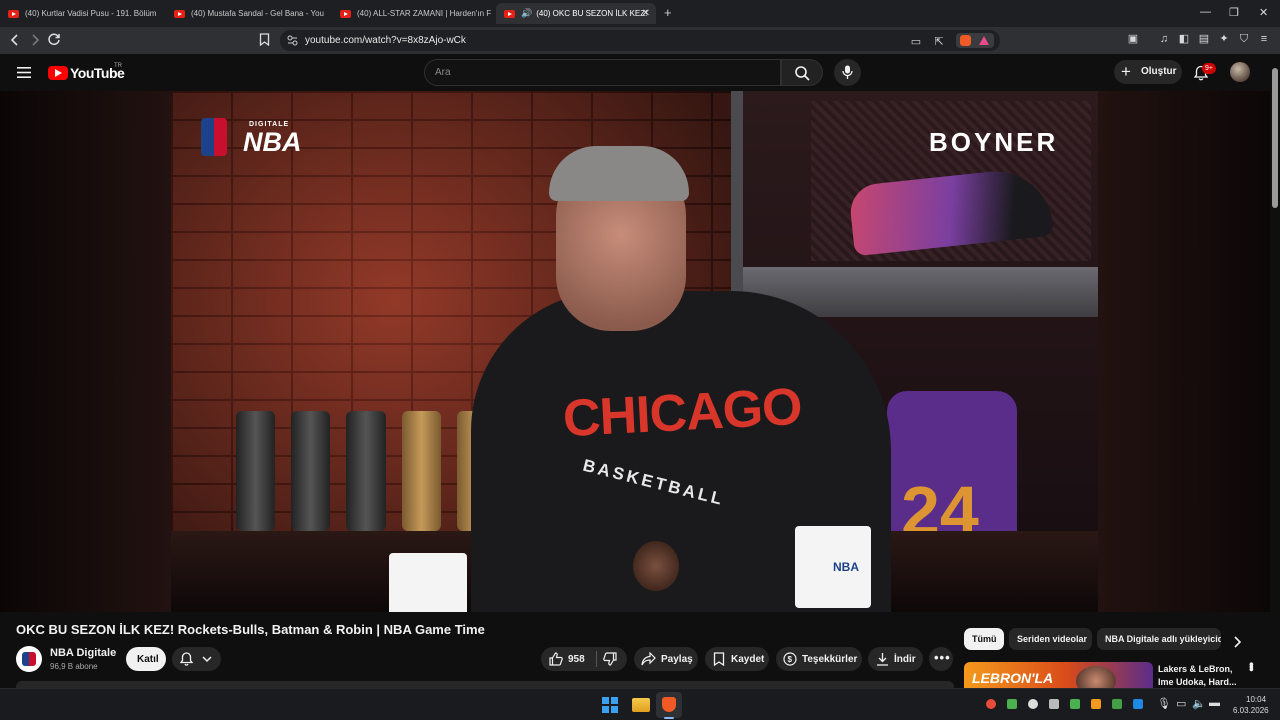 This screenshot has height=720, width=1280. What do you see at coordinates (666, 659) in the screenshot?
I see `share-button: Paylaş` at bounding box center [666, 659].